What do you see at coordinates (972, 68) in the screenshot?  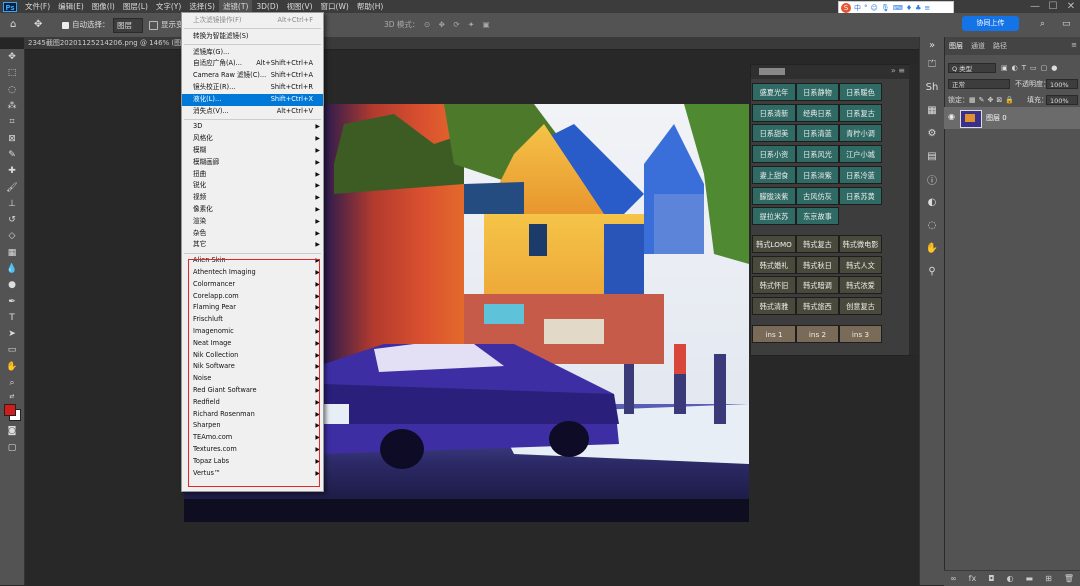 I see `kind-filter-dropdown: Q 类型` at bounding box center [972, 68].